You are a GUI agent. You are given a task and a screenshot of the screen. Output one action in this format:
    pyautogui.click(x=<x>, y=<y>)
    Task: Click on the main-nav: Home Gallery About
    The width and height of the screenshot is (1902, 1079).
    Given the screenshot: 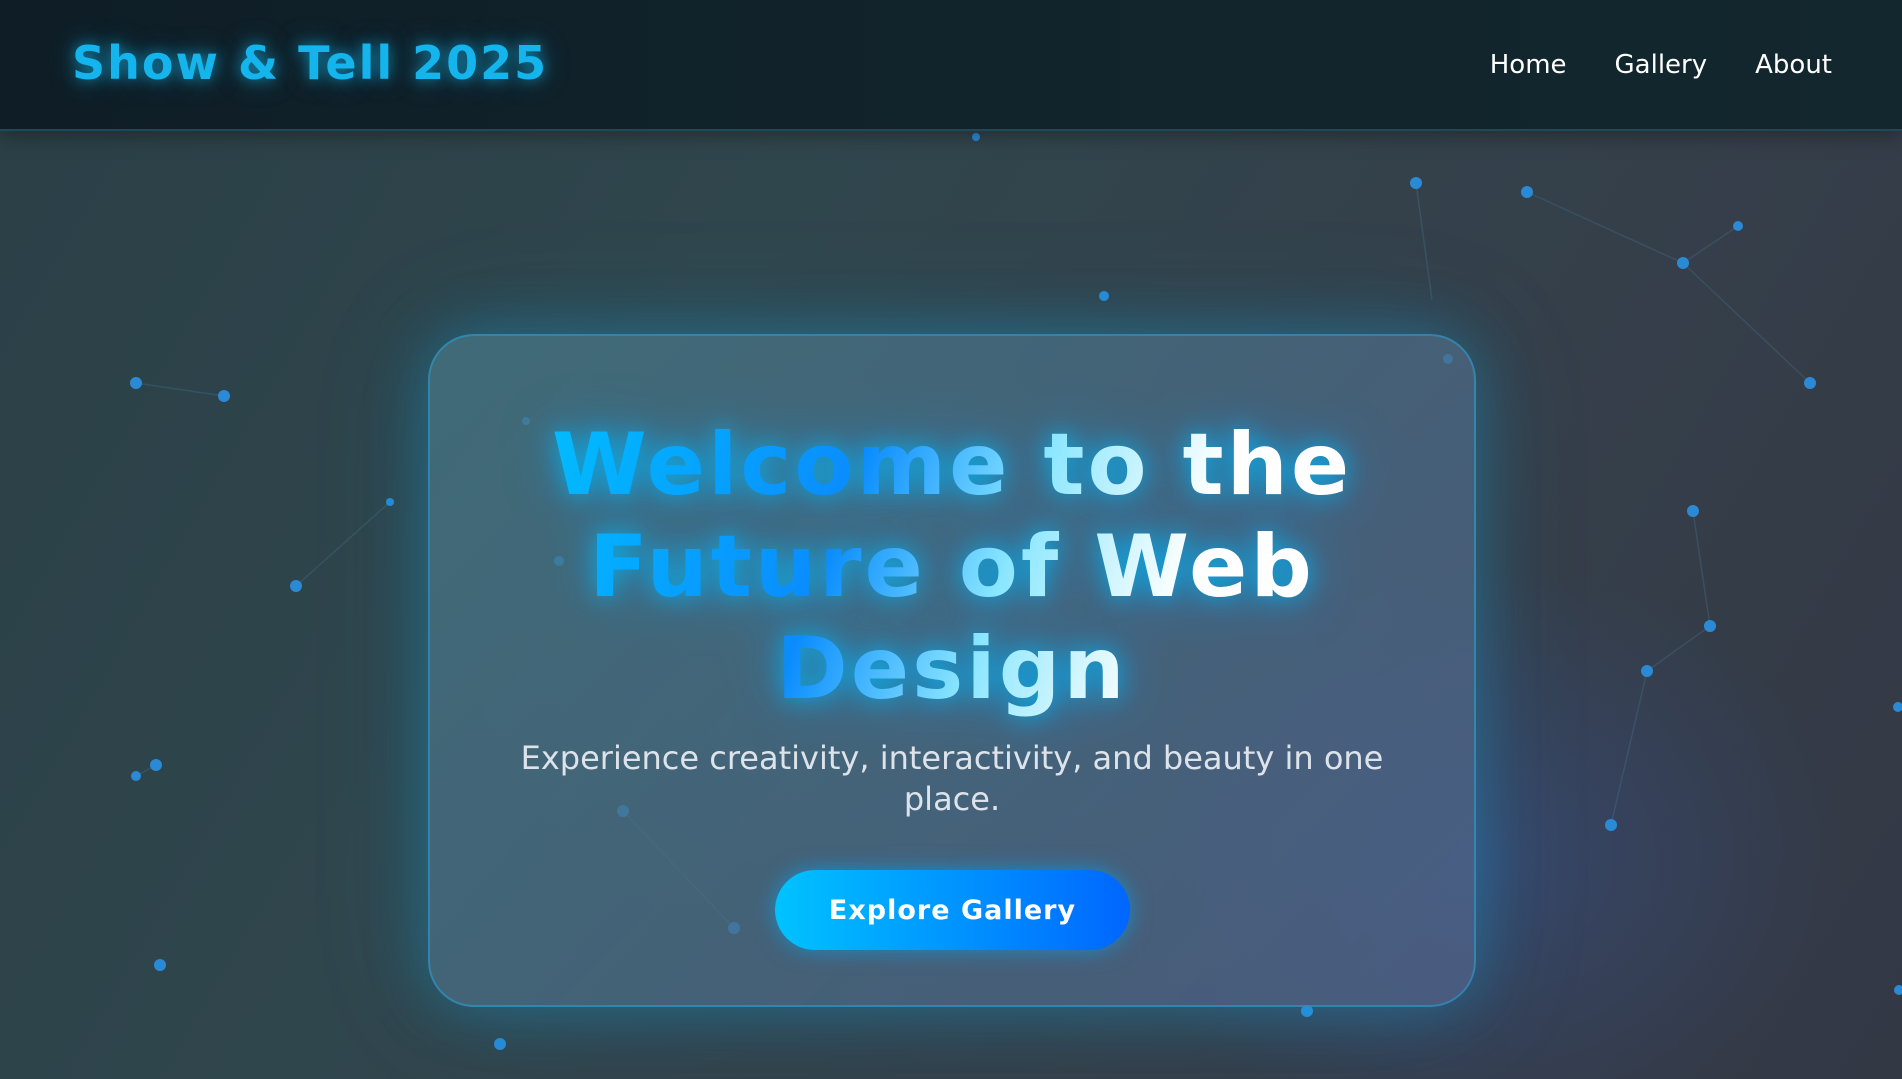 What is the action you would take?
    pyautogui.click(x=1661, y=65)
    